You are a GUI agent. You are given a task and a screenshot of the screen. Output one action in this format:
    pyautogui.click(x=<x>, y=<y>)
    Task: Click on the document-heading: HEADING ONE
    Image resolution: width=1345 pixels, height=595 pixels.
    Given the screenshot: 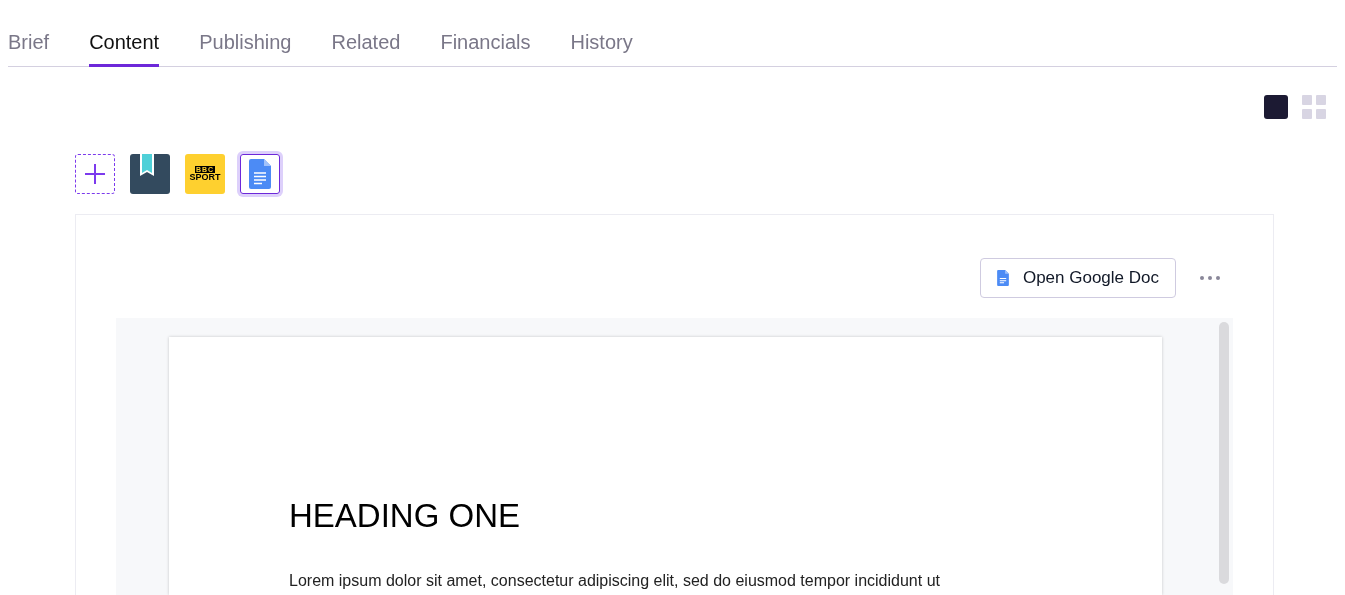 What is the action you would take?
    pyautogui.click(x=405, y=516)
    